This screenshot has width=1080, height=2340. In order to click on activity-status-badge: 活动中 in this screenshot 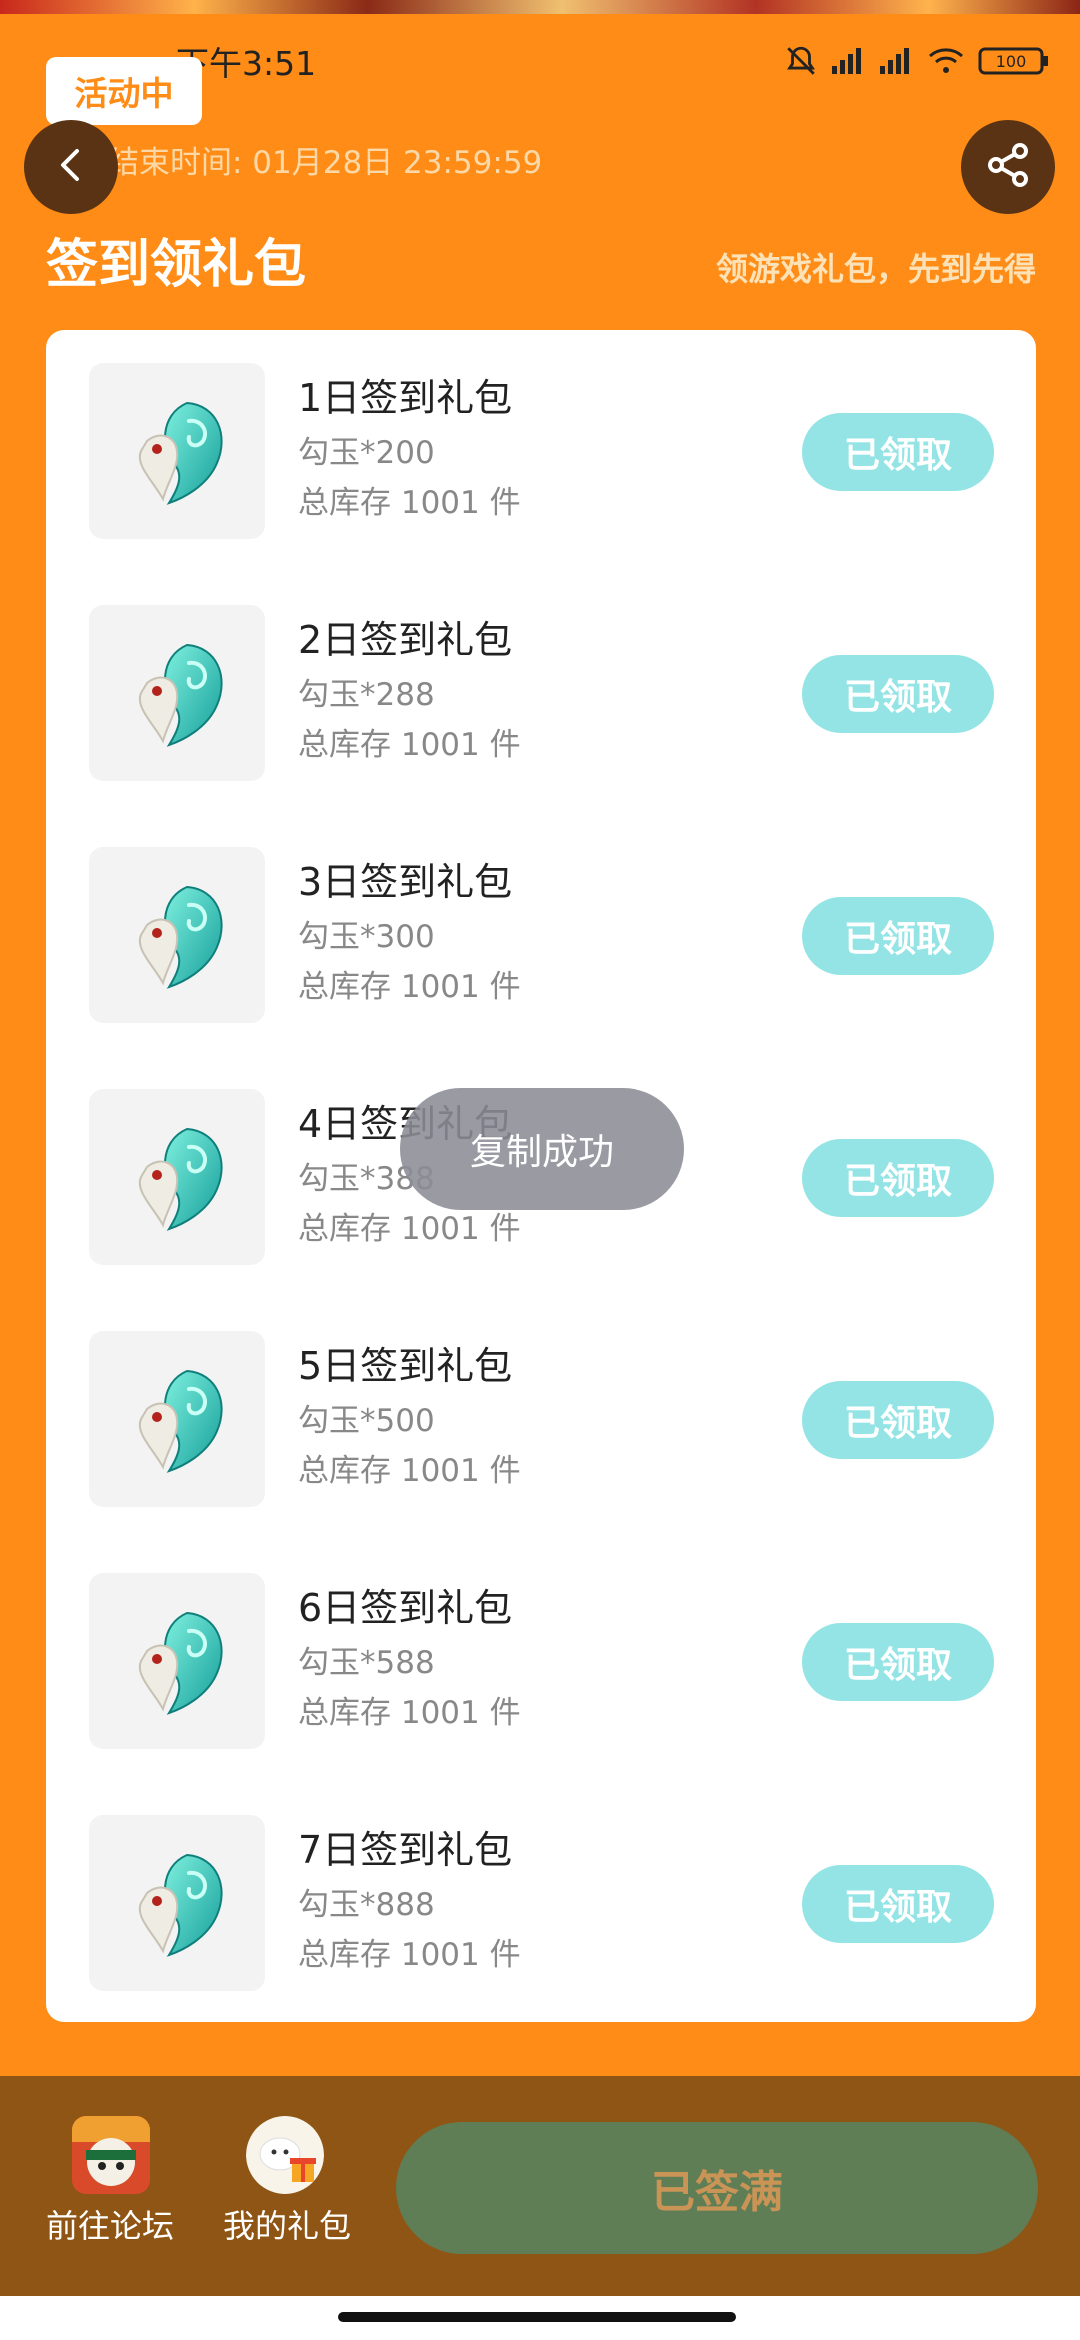, I will do `click(124, 91)`.